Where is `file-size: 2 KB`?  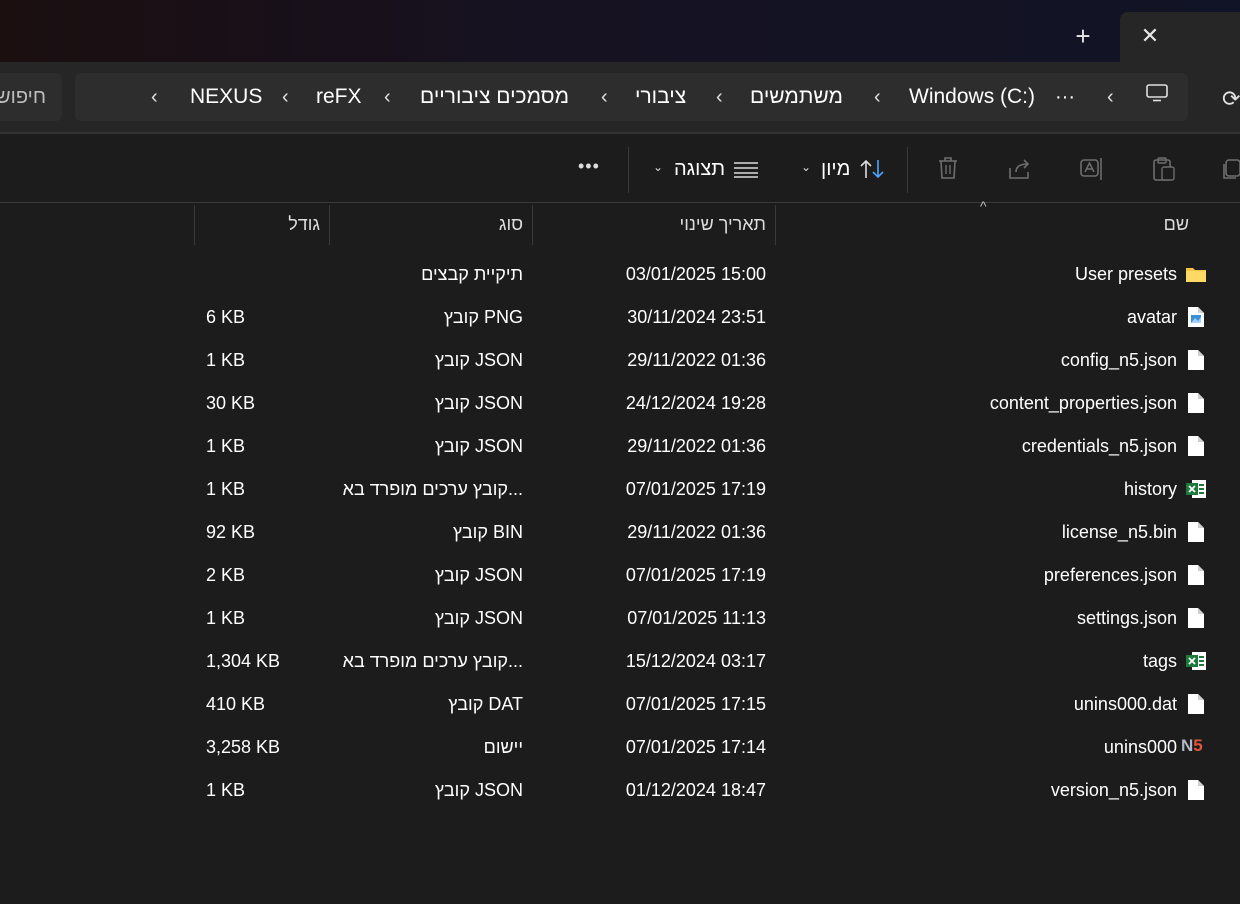
file-size: 2 KB is located at coordinates (226, 575).